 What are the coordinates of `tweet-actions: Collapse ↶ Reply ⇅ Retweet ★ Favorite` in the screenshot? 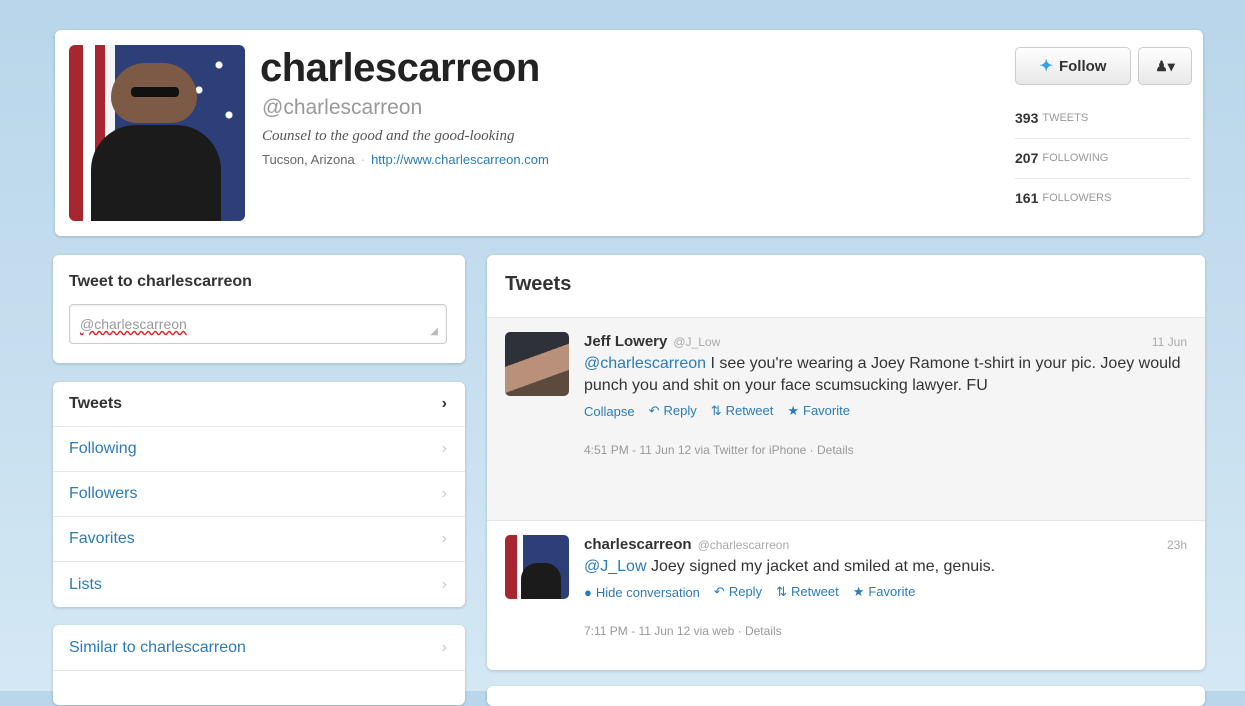 It's located at (885, 411).